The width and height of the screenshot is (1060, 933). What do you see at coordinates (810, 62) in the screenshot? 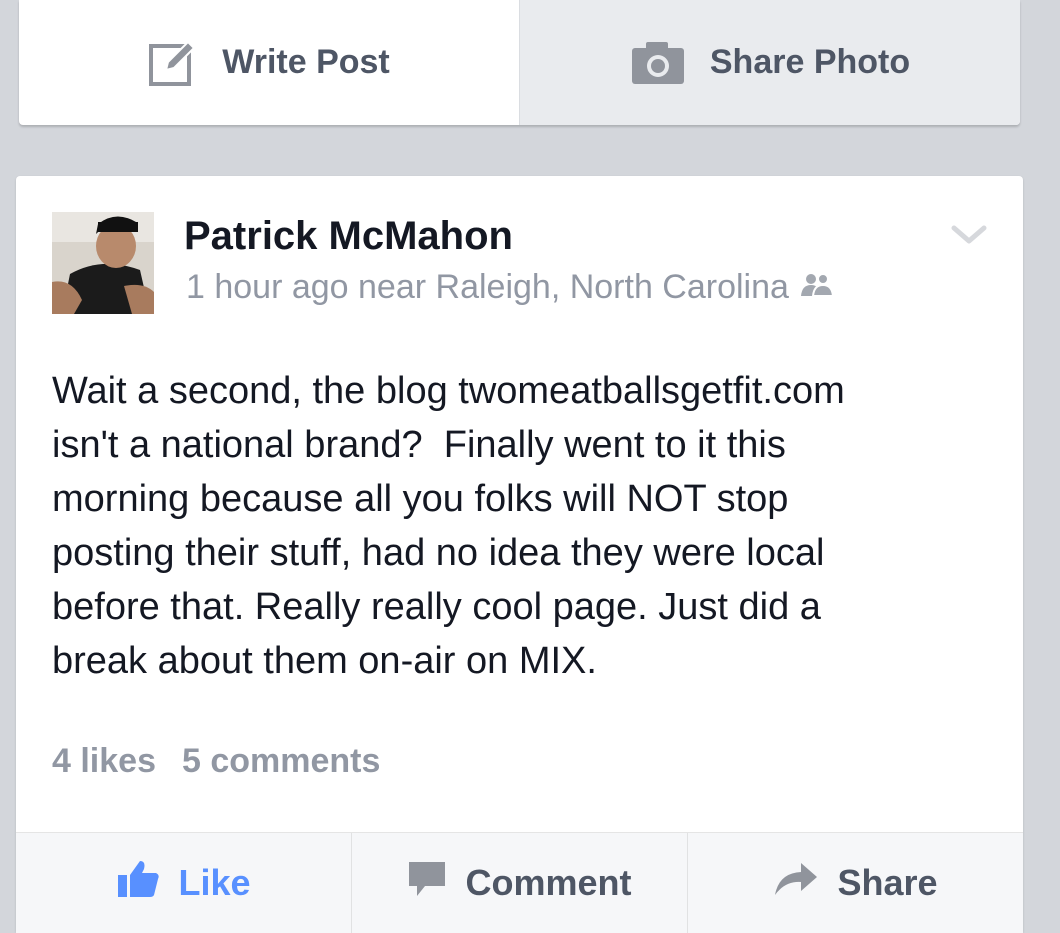
I see `share-photo-label: Share Photo` at bounding box center [810, 62].